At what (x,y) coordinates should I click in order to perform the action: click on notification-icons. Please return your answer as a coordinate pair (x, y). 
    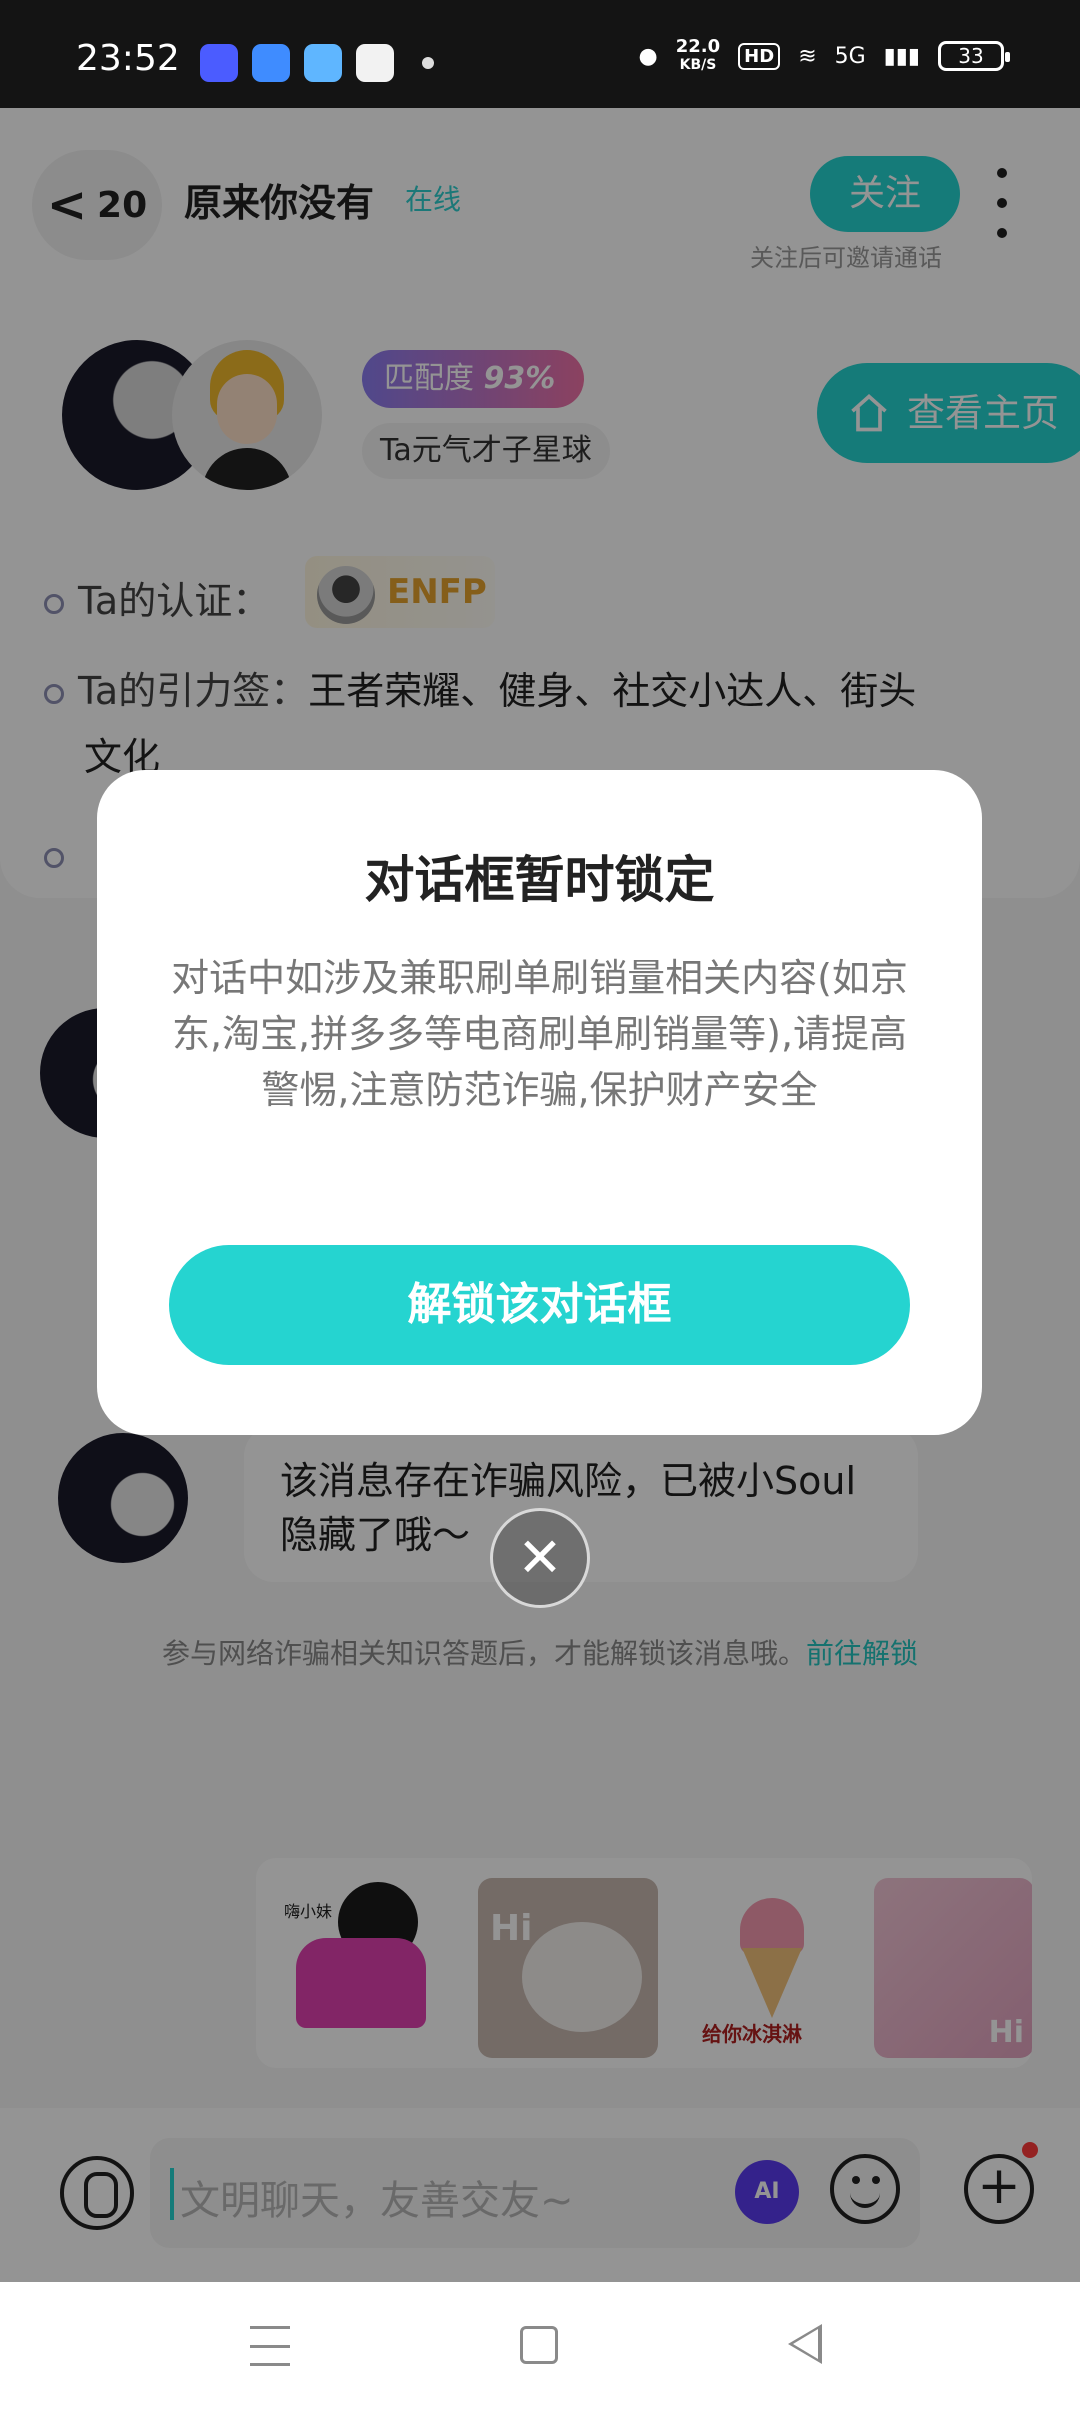
    Looking at the image, I should click on (317, 63).